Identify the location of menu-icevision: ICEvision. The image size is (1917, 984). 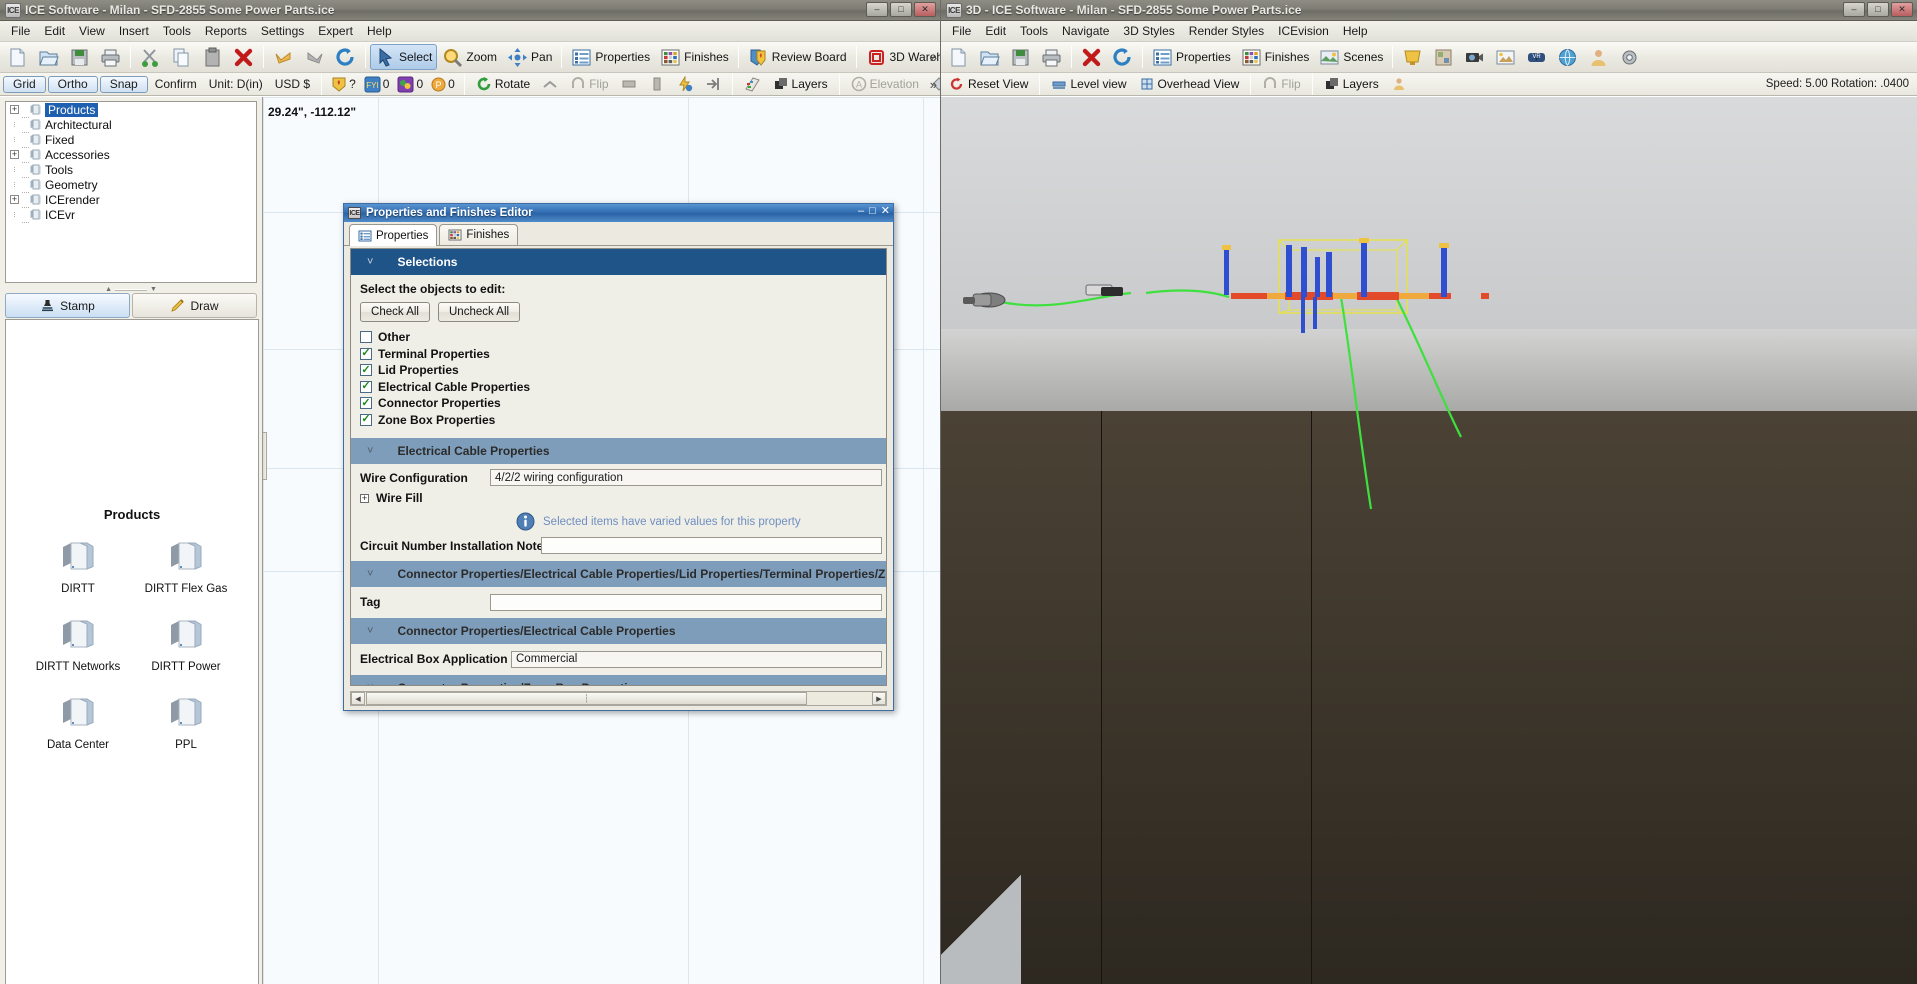
(1303, 31).